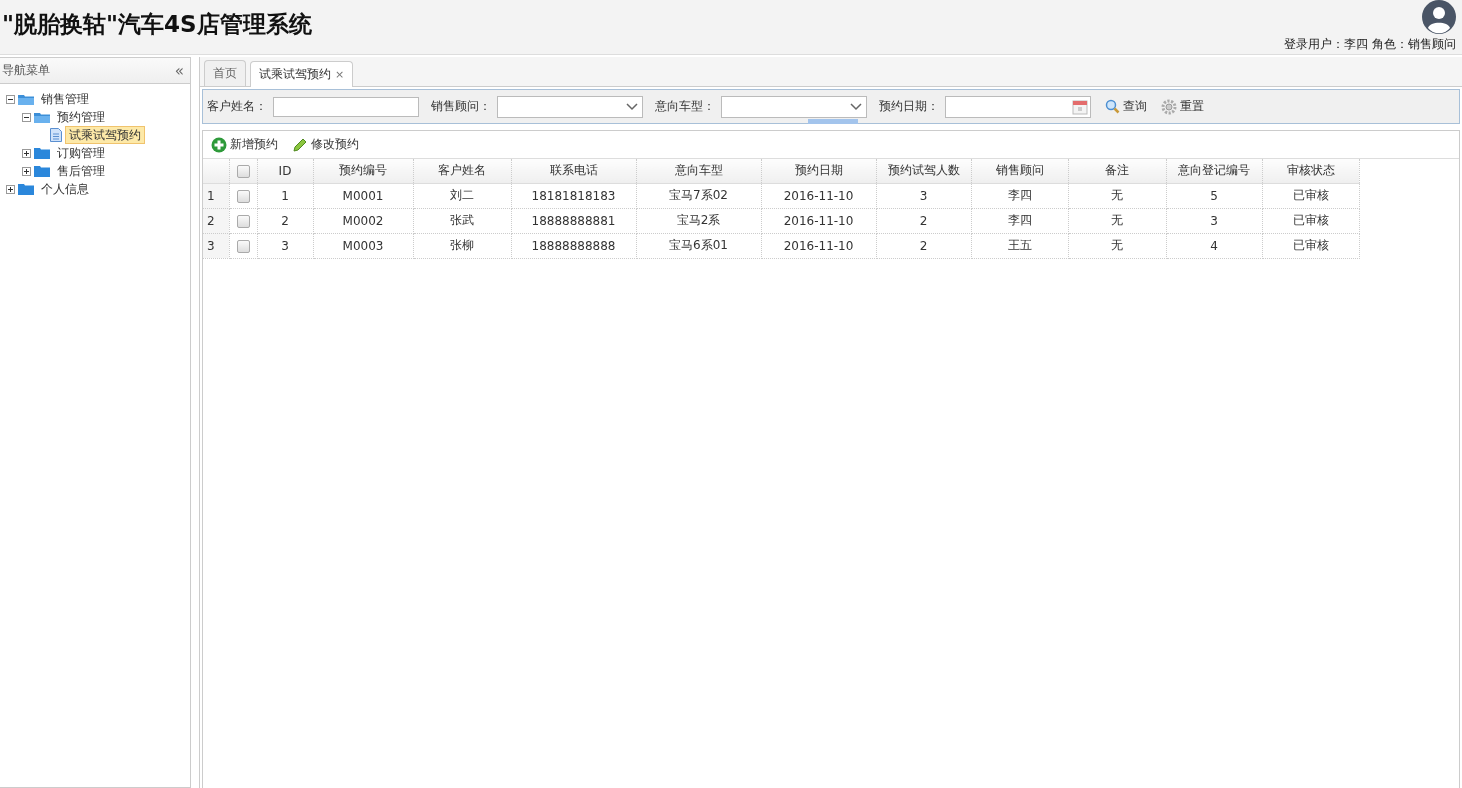 This screenshot has width=1462, height=788. What do you see at coordinates (216, 220) in the screenshot?
I see `row-number: 2` at bounding box center [216, 220].